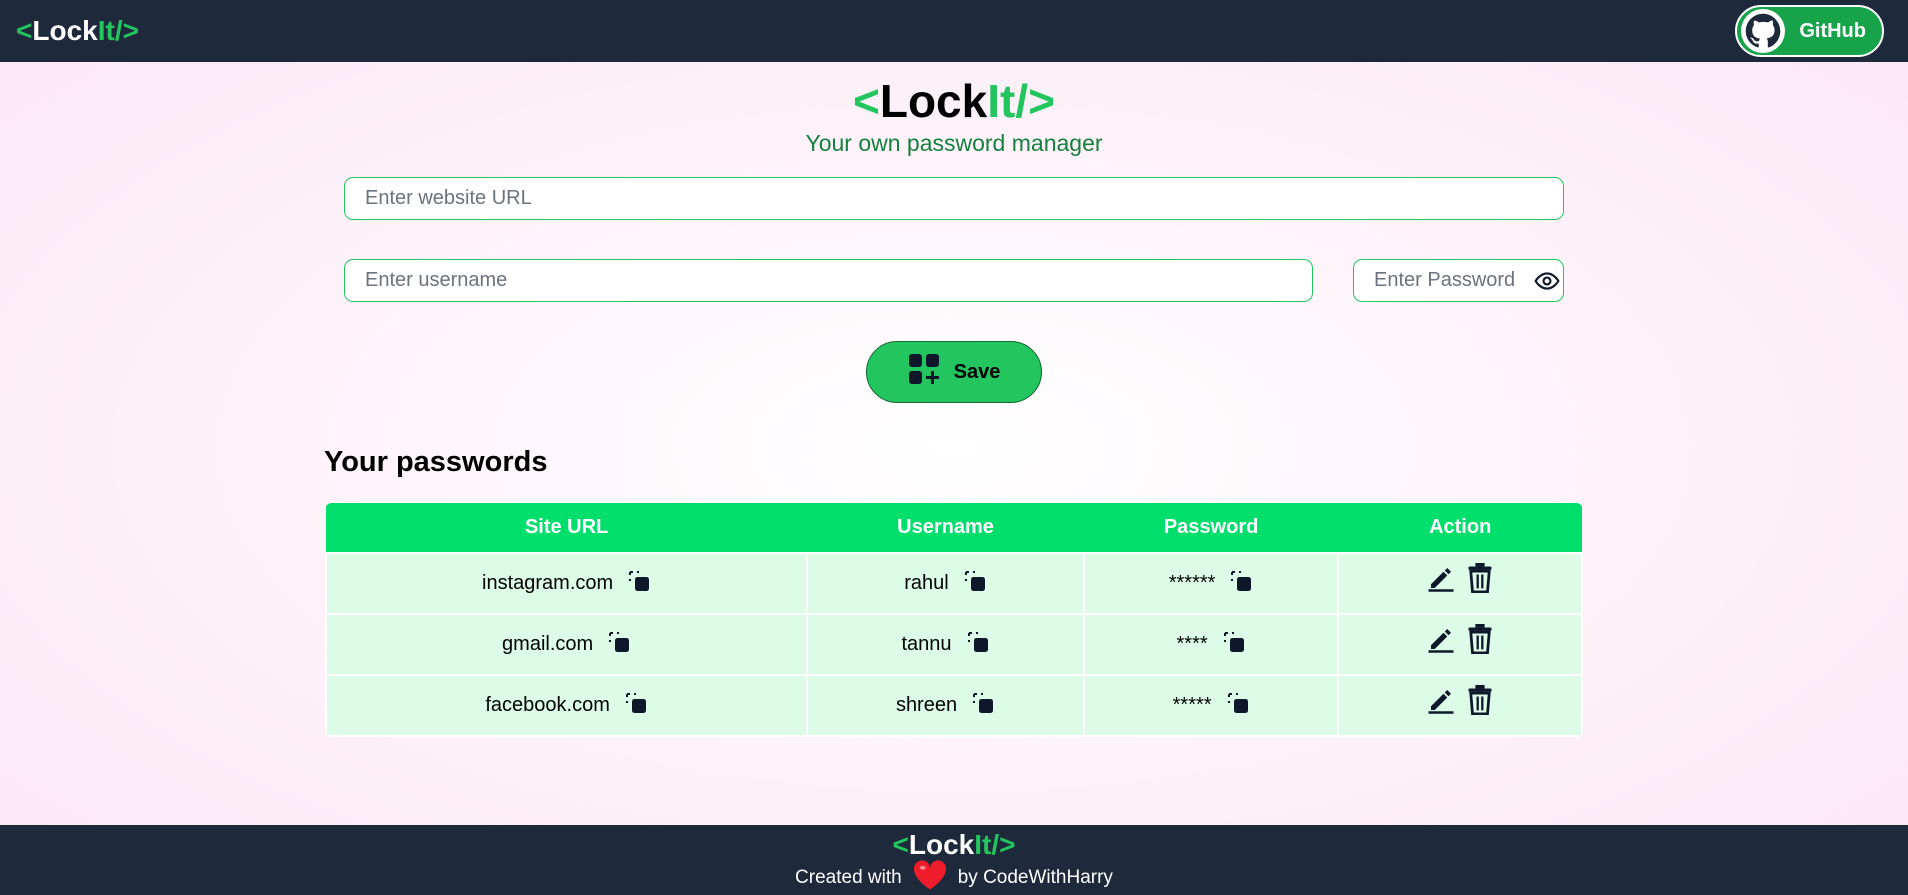 The image size is (1908, 895). What do you see at coordinates (1211, 527) in the screenshot?
I see `column-header: Password` at bounding box center [1211, 527].